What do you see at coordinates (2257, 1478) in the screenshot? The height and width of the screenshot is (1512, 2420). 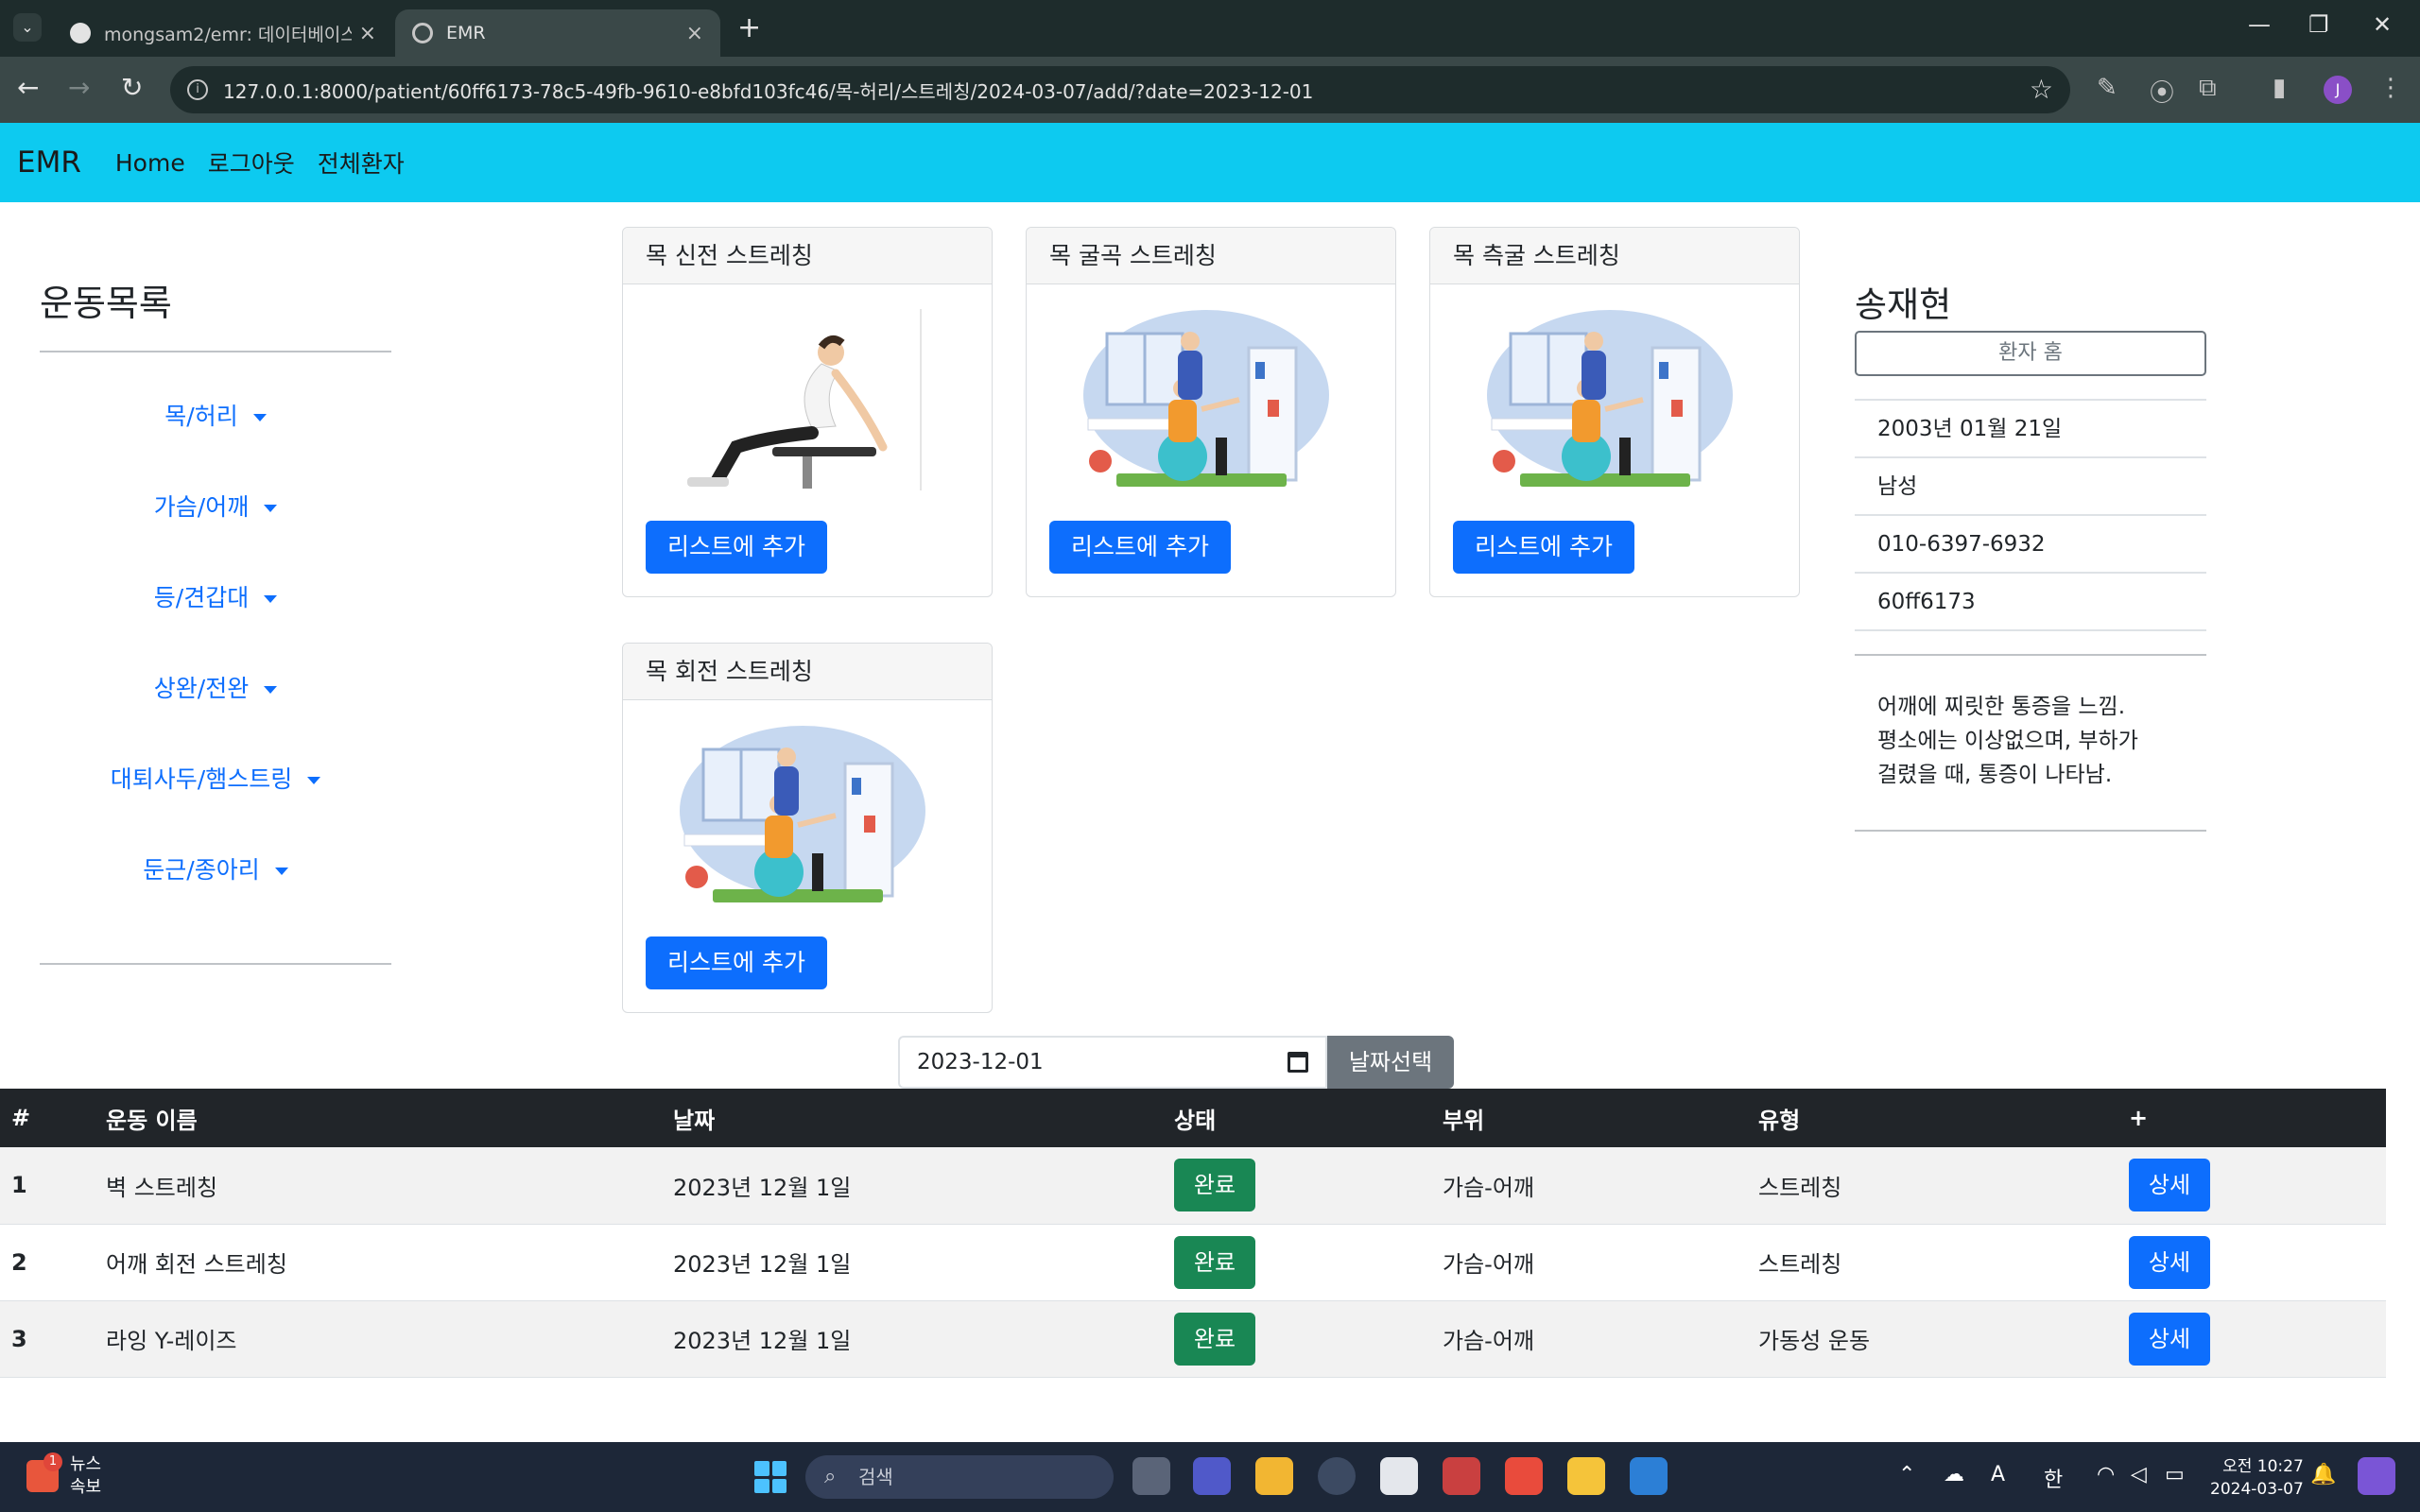 I see `system-clock: 오전 10:27 2024-03-07` at bounding box center [2257, 1478].